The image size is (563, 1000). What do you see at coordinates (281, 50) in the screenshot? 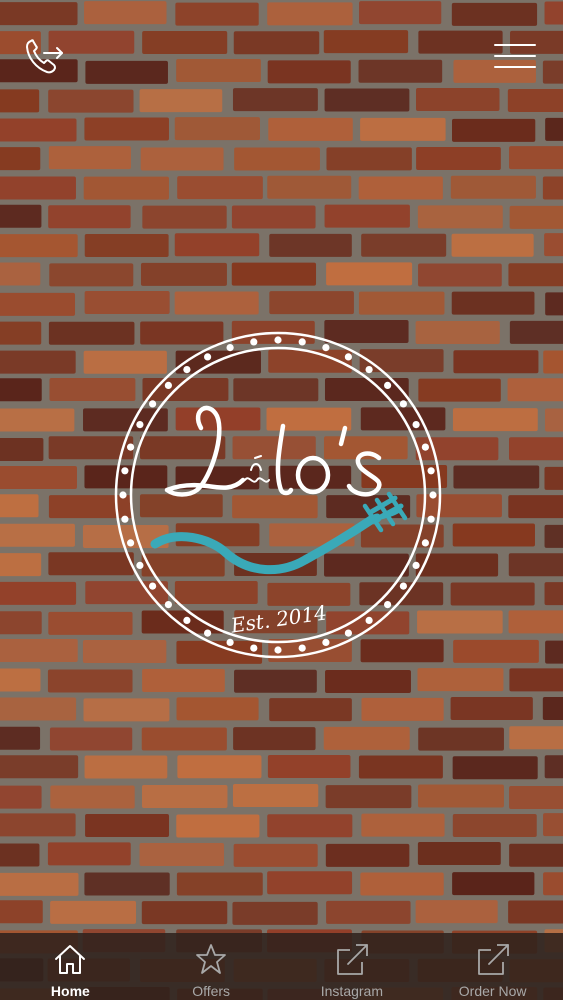
I see `top-bar` at bounding box center [281, 50].